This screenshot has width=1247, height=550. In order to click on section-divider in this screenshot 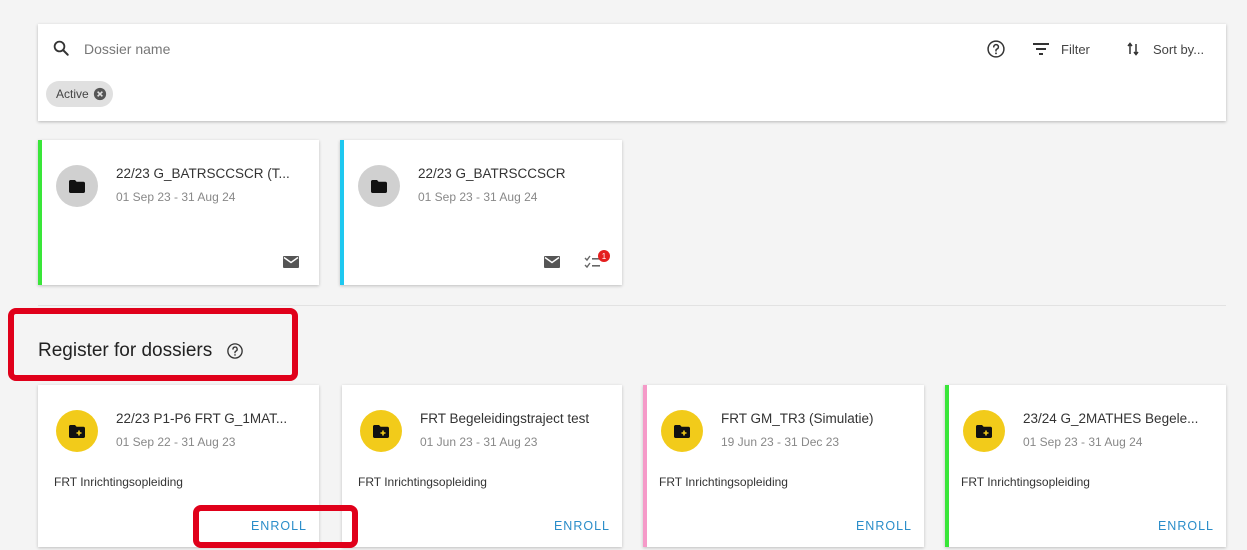, I will do `click(632, 305)`.